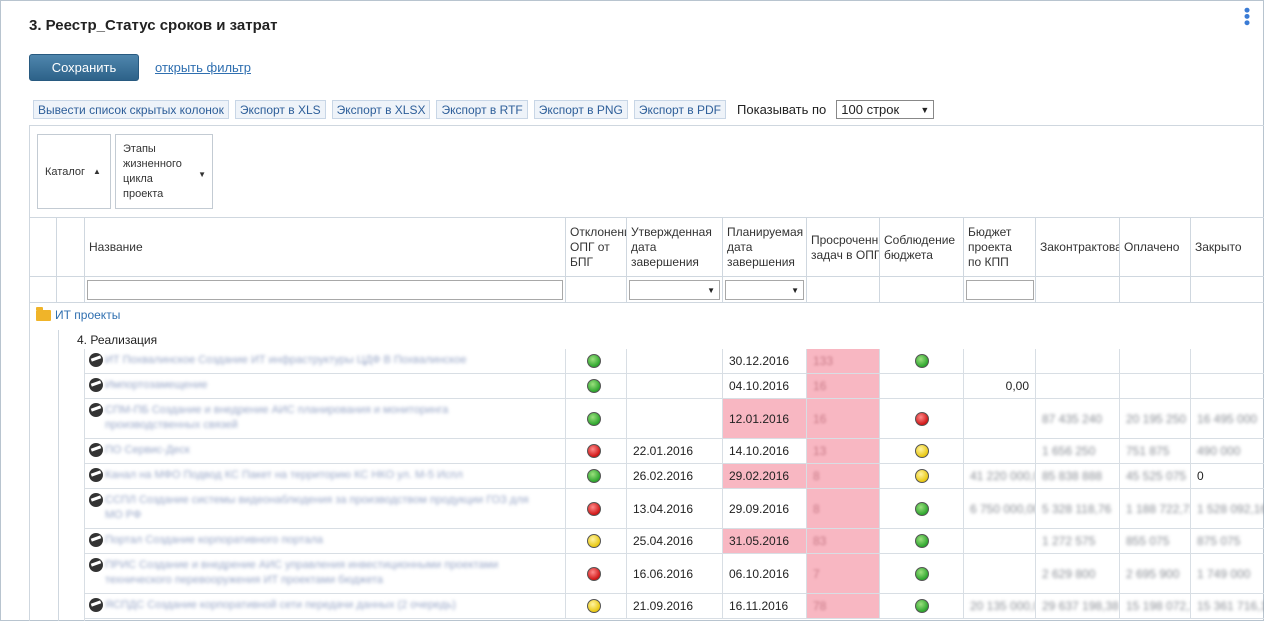 This screenshot has width=1264, height=621. I want to click on cell-contracted: 85 838 888, so click(1078, 476).